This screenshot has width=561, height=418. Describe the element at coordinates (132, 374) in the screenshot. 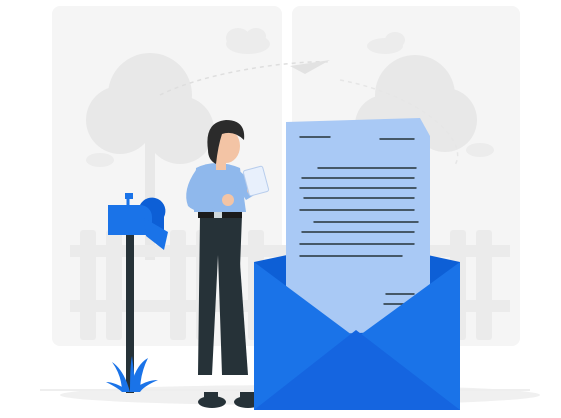

I see `plant-icon` at that location.